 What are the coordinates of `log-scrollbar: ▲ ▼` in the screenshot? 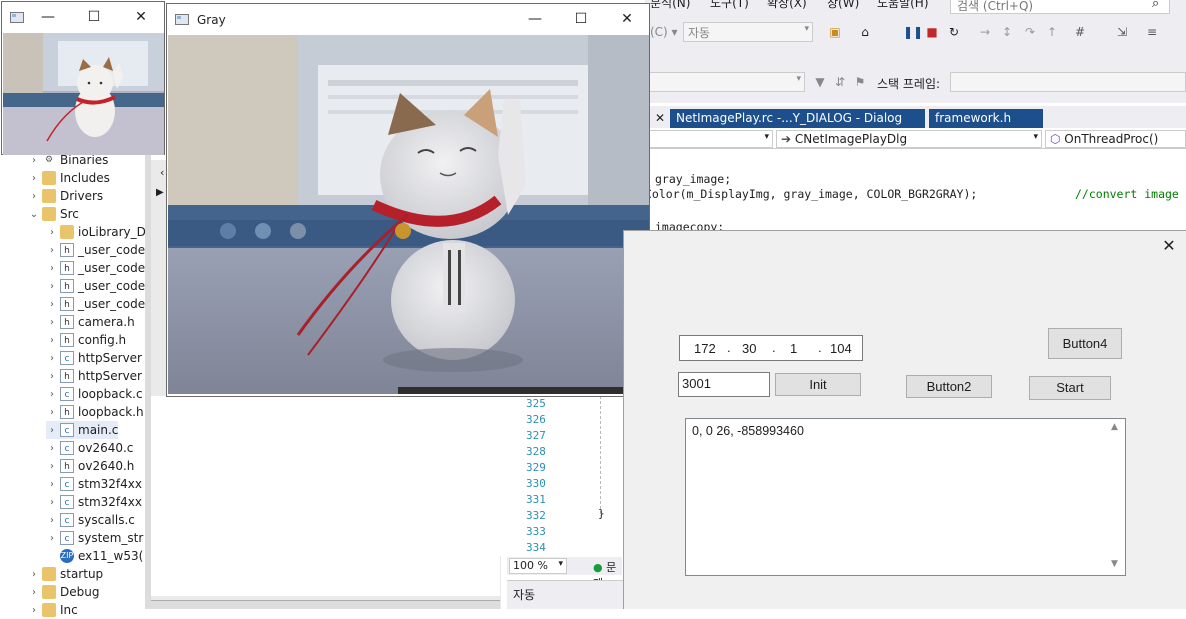 It's located at (1116, 497).